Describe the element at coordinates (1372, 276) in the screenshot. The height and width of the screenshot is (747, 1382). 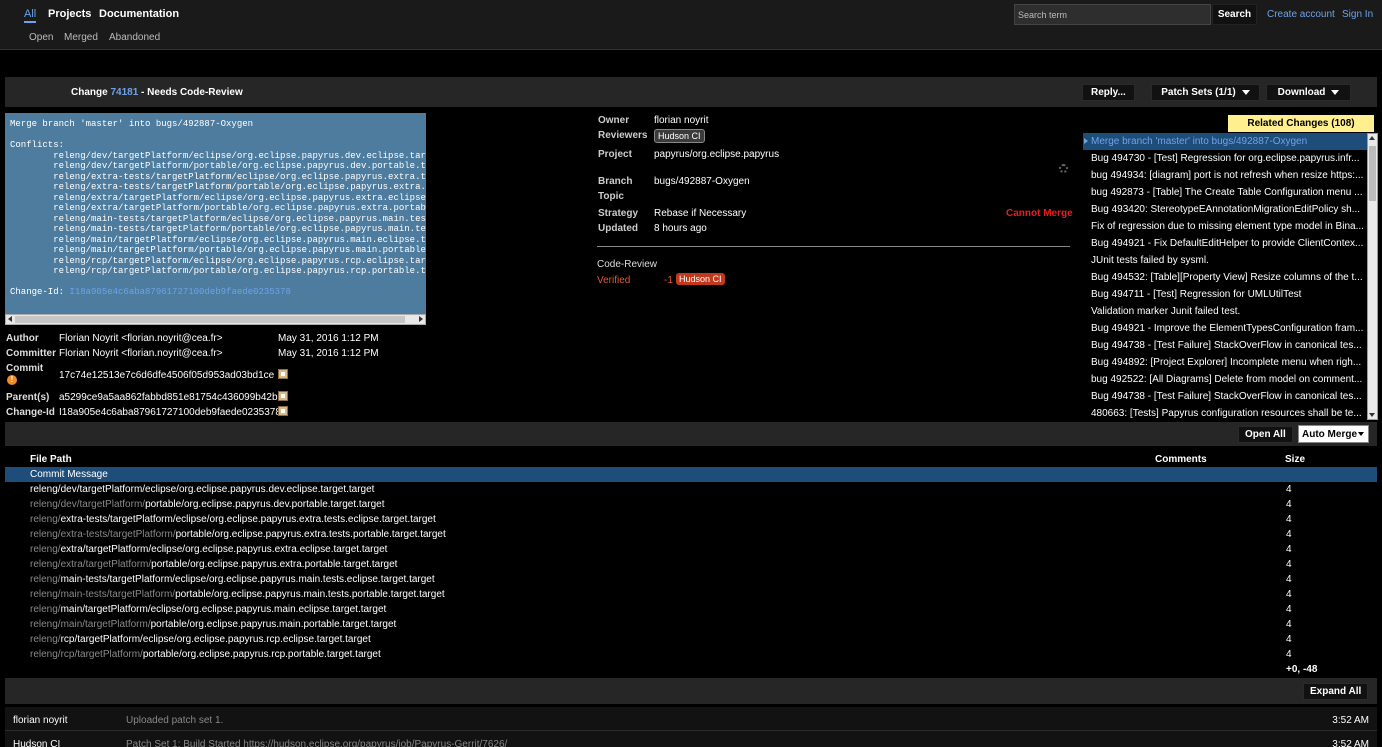
I see `related-changes-scrollbar` at that location.